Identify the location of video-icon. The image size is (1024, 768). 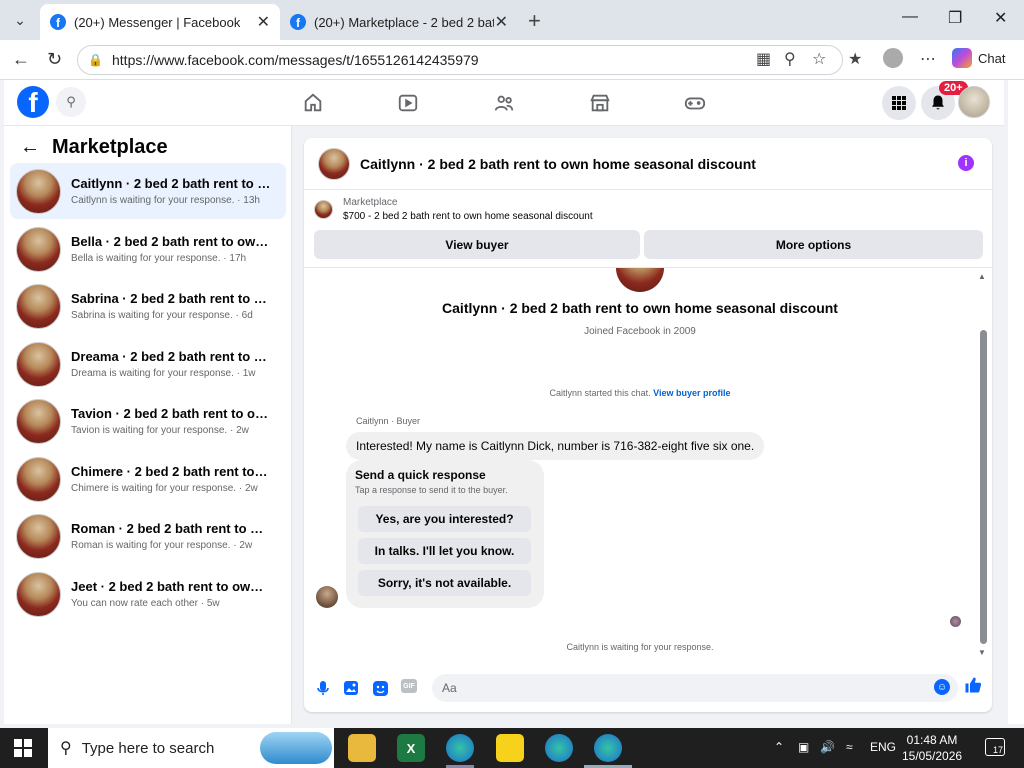
(408, 103).